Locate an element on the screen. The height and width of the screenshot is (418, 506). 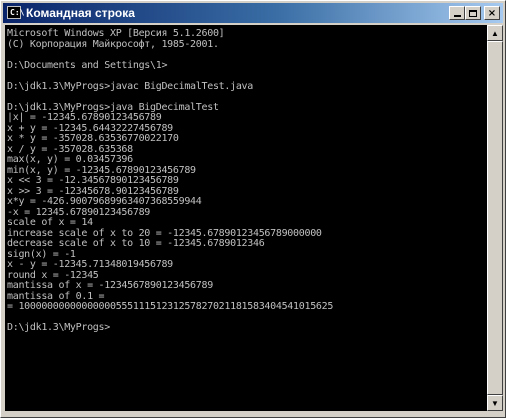
maximize-button is located at coordinates (473, 13).